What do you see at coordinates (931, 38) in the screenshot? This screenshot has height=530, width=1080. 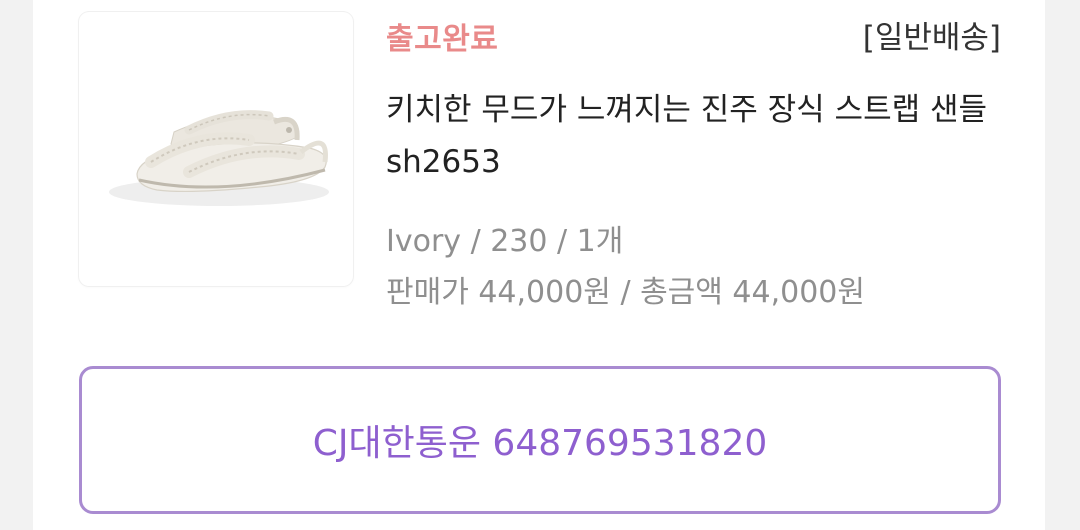 I see `shipping-type: [일반배송]` at bounding box center [931, 38].